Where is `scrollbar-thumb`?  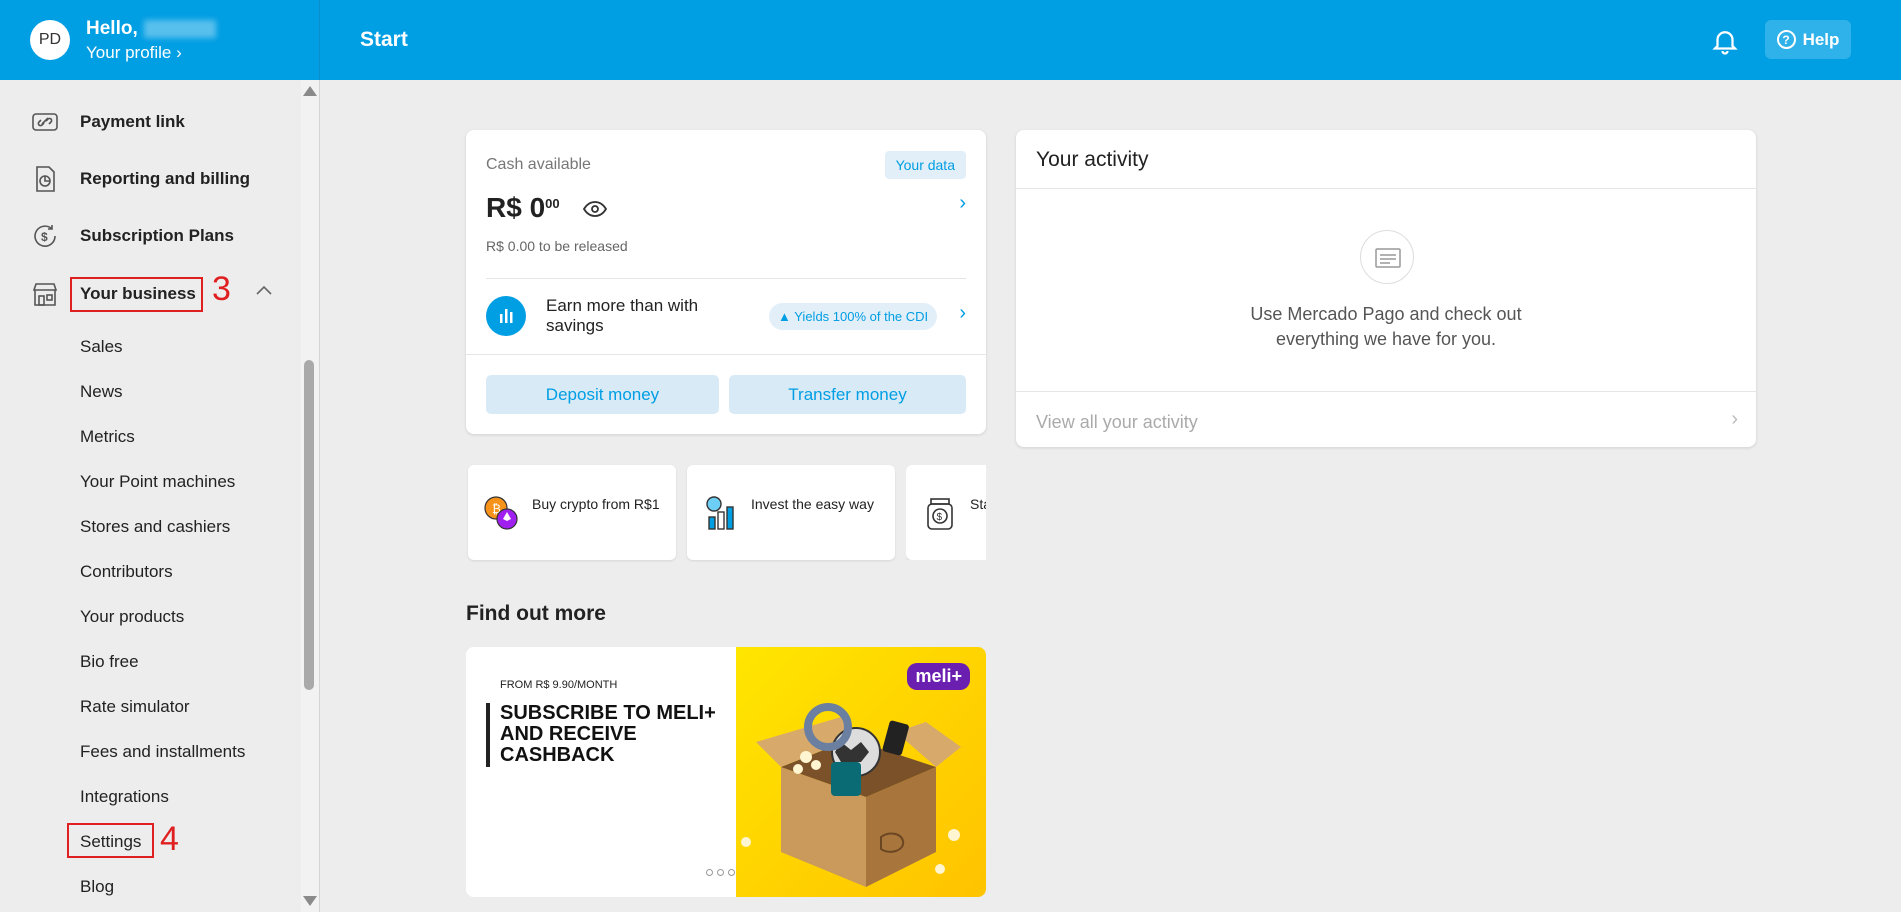
scrollbar-thumb is located at coordinates (309, 525).